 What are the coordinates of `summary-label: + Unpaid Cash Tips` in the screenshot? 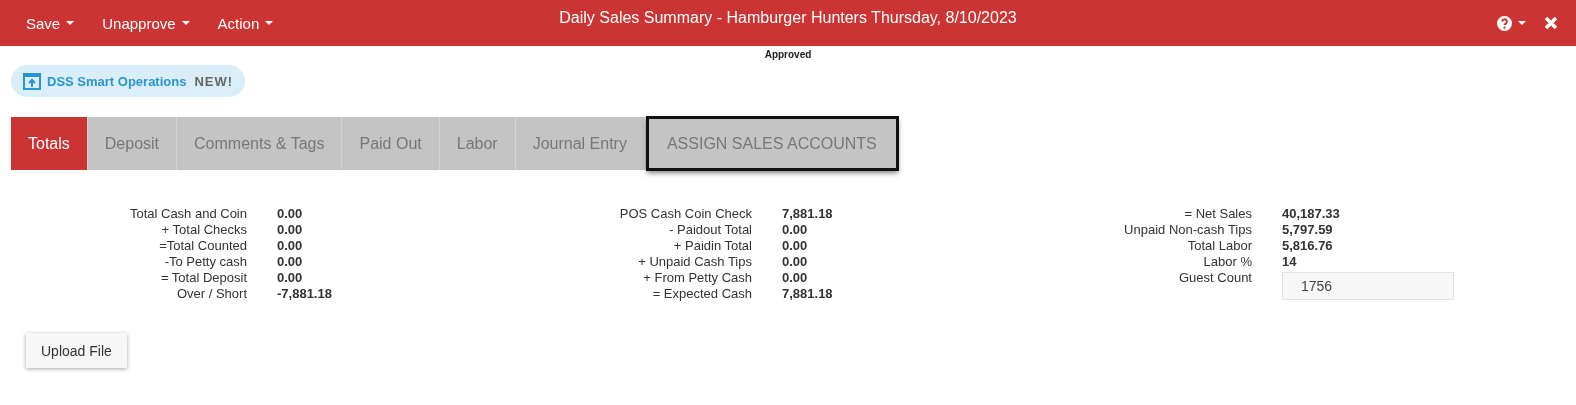 It's located at (694, 262).